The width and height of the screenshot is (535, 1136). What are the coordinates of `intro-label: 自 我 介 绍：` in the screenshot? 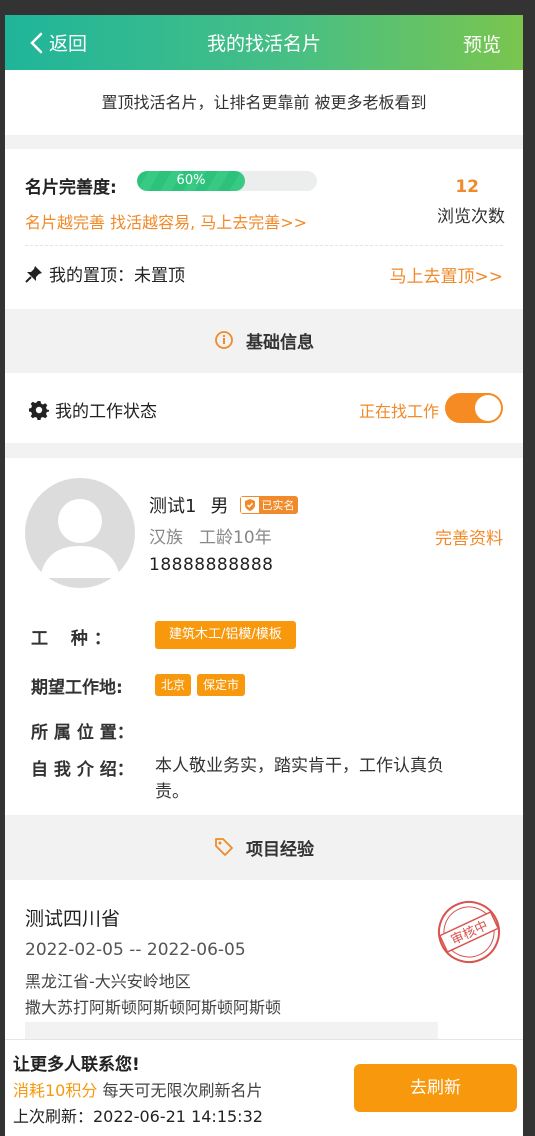 It's located at (82, 770).